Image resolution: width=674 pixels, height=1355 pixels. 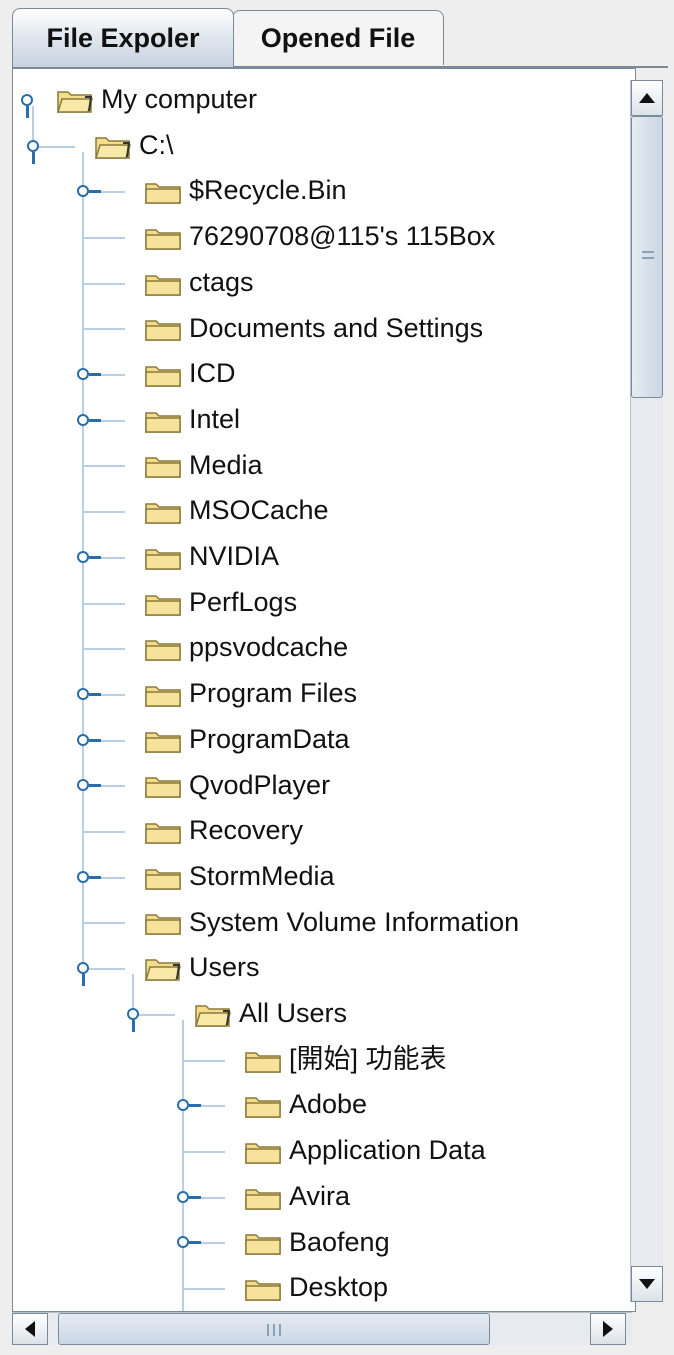 What do you see at coordinates (323, 236) in the screenshot?
I see `tree-node: 76290708@115's 115Box` at bounding box center [323, 236].